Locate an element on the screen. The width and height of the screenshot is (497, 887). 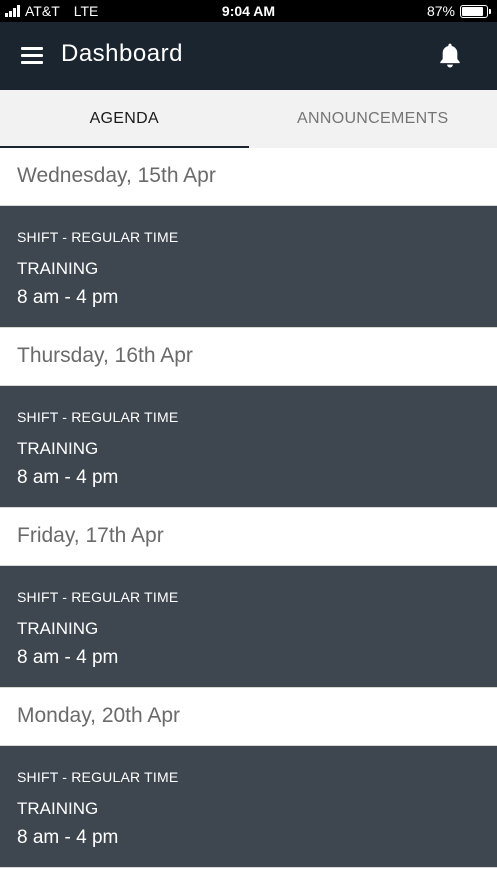
battery-fill is located at coordinates (472, 11).